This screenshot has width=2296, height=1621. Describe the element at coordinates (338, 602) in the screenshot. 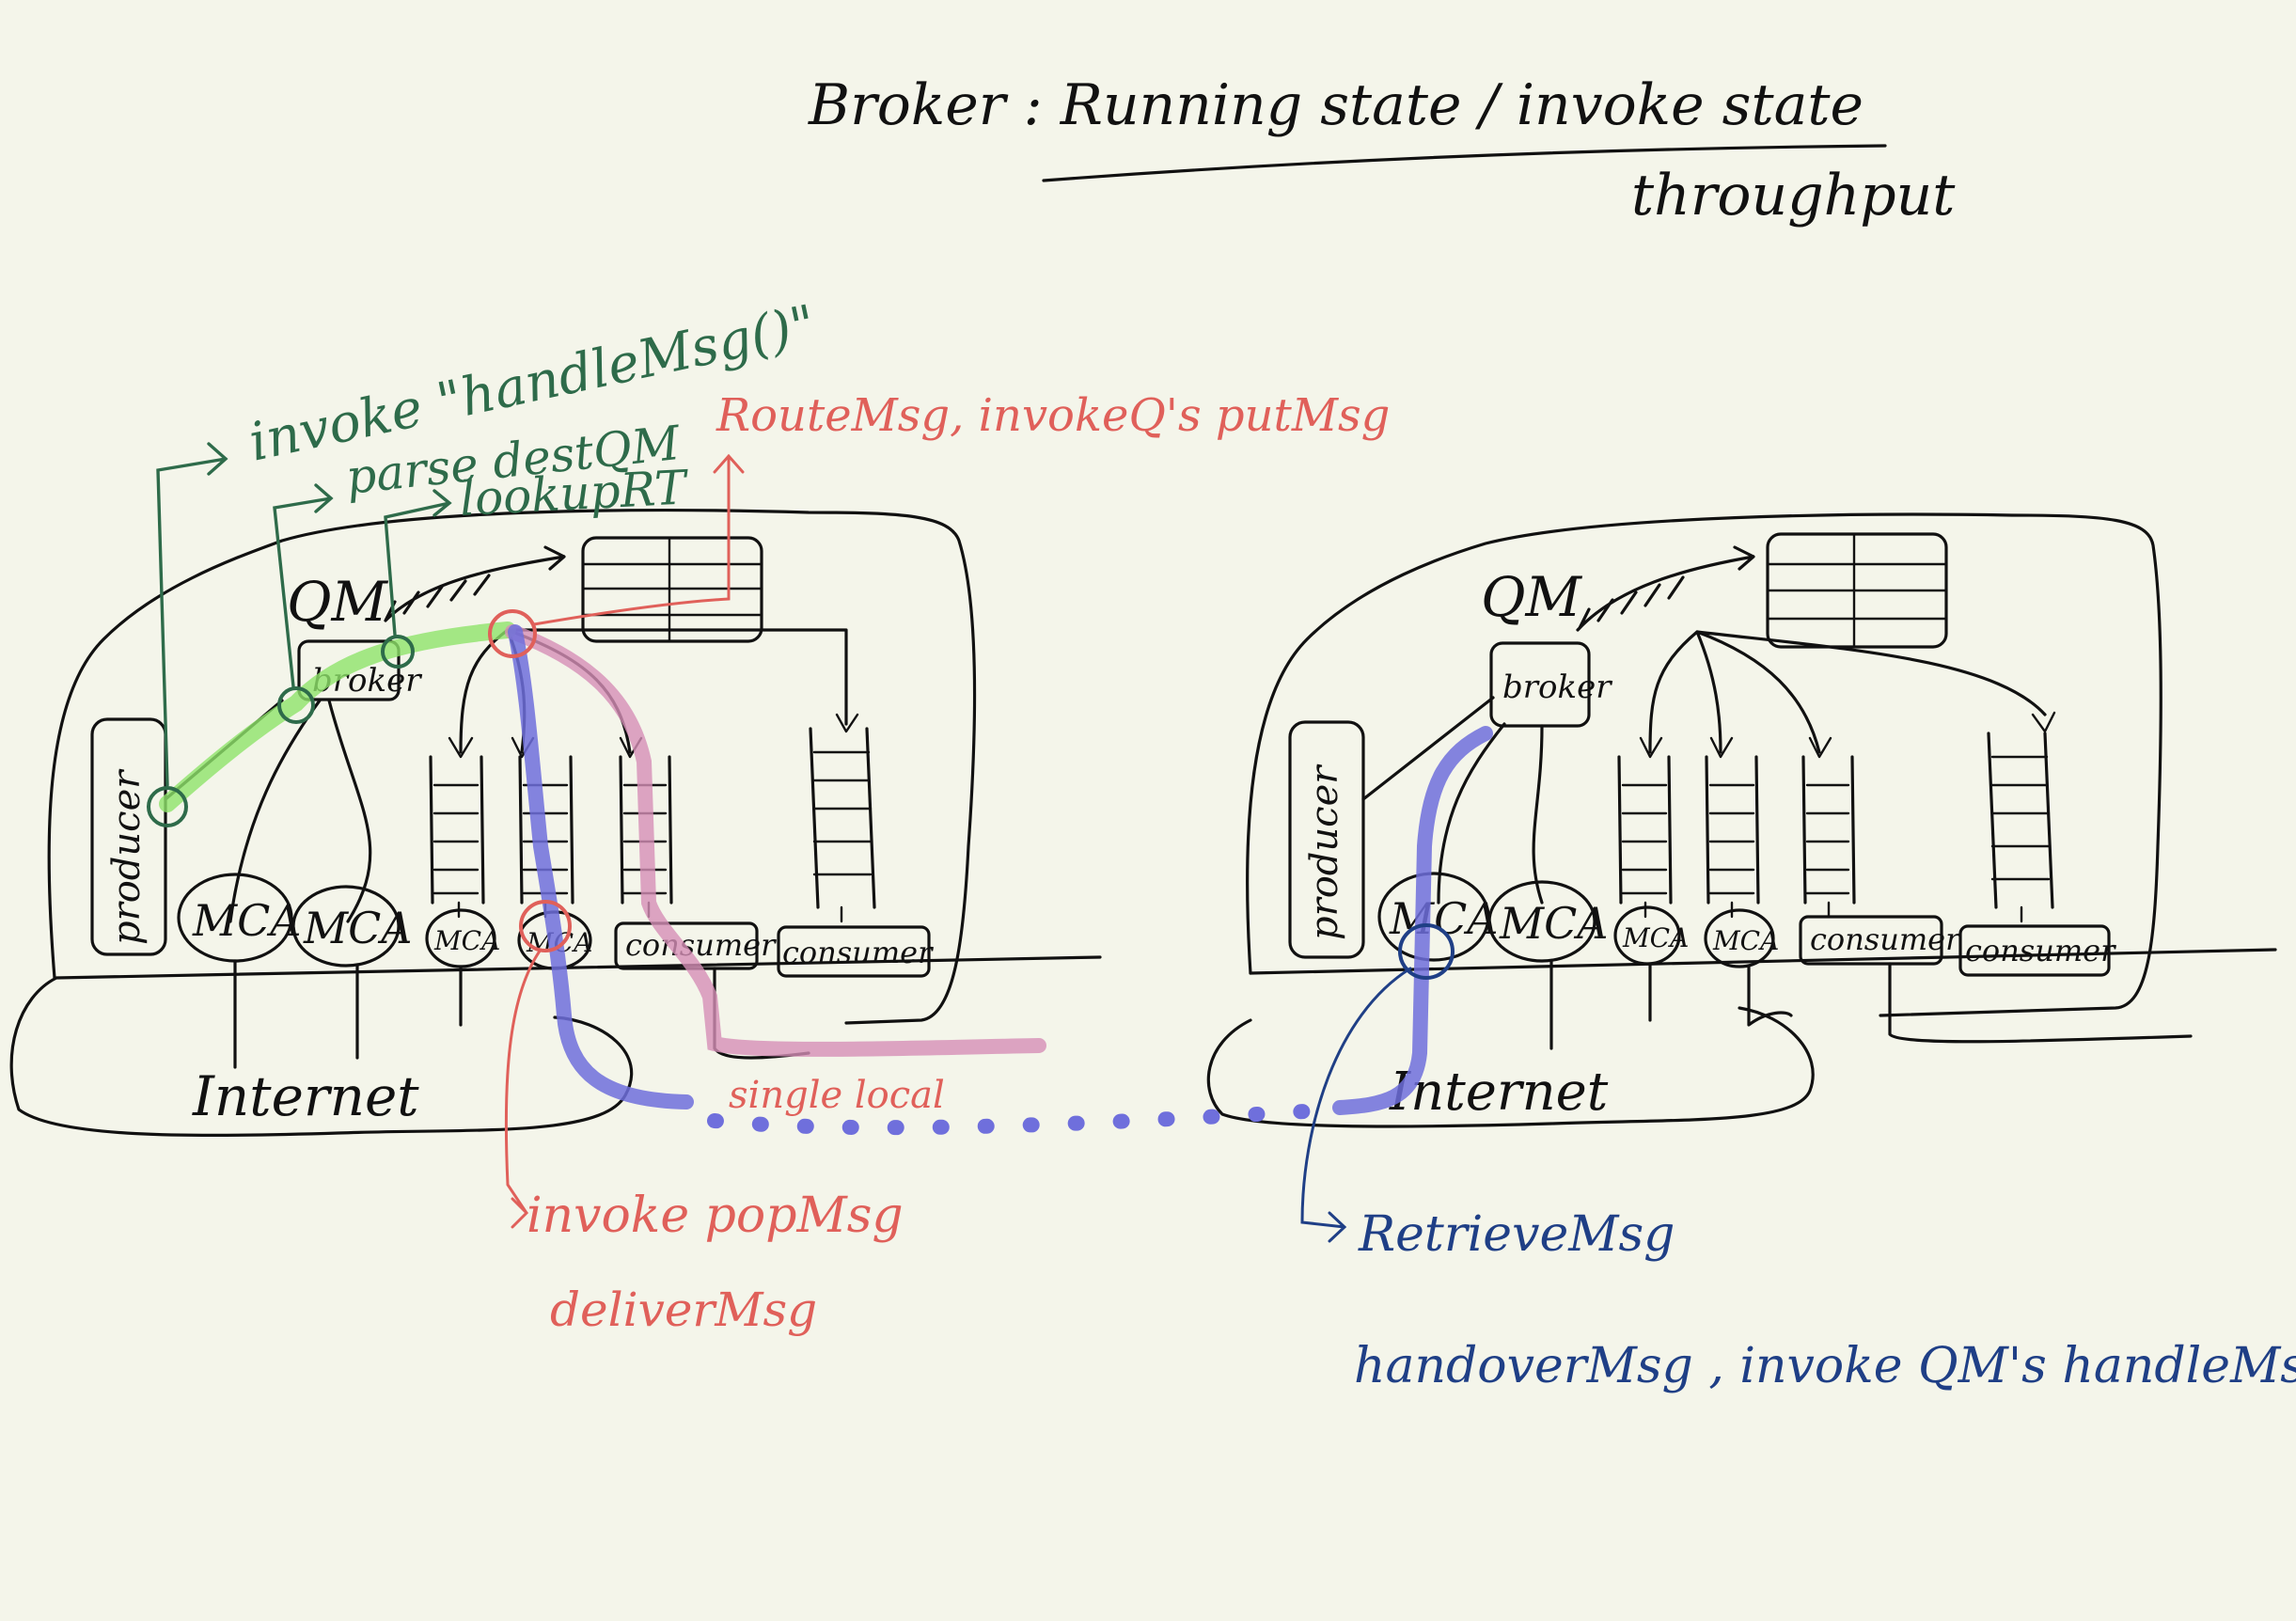

I see `left-qm-label: QM` at that location.